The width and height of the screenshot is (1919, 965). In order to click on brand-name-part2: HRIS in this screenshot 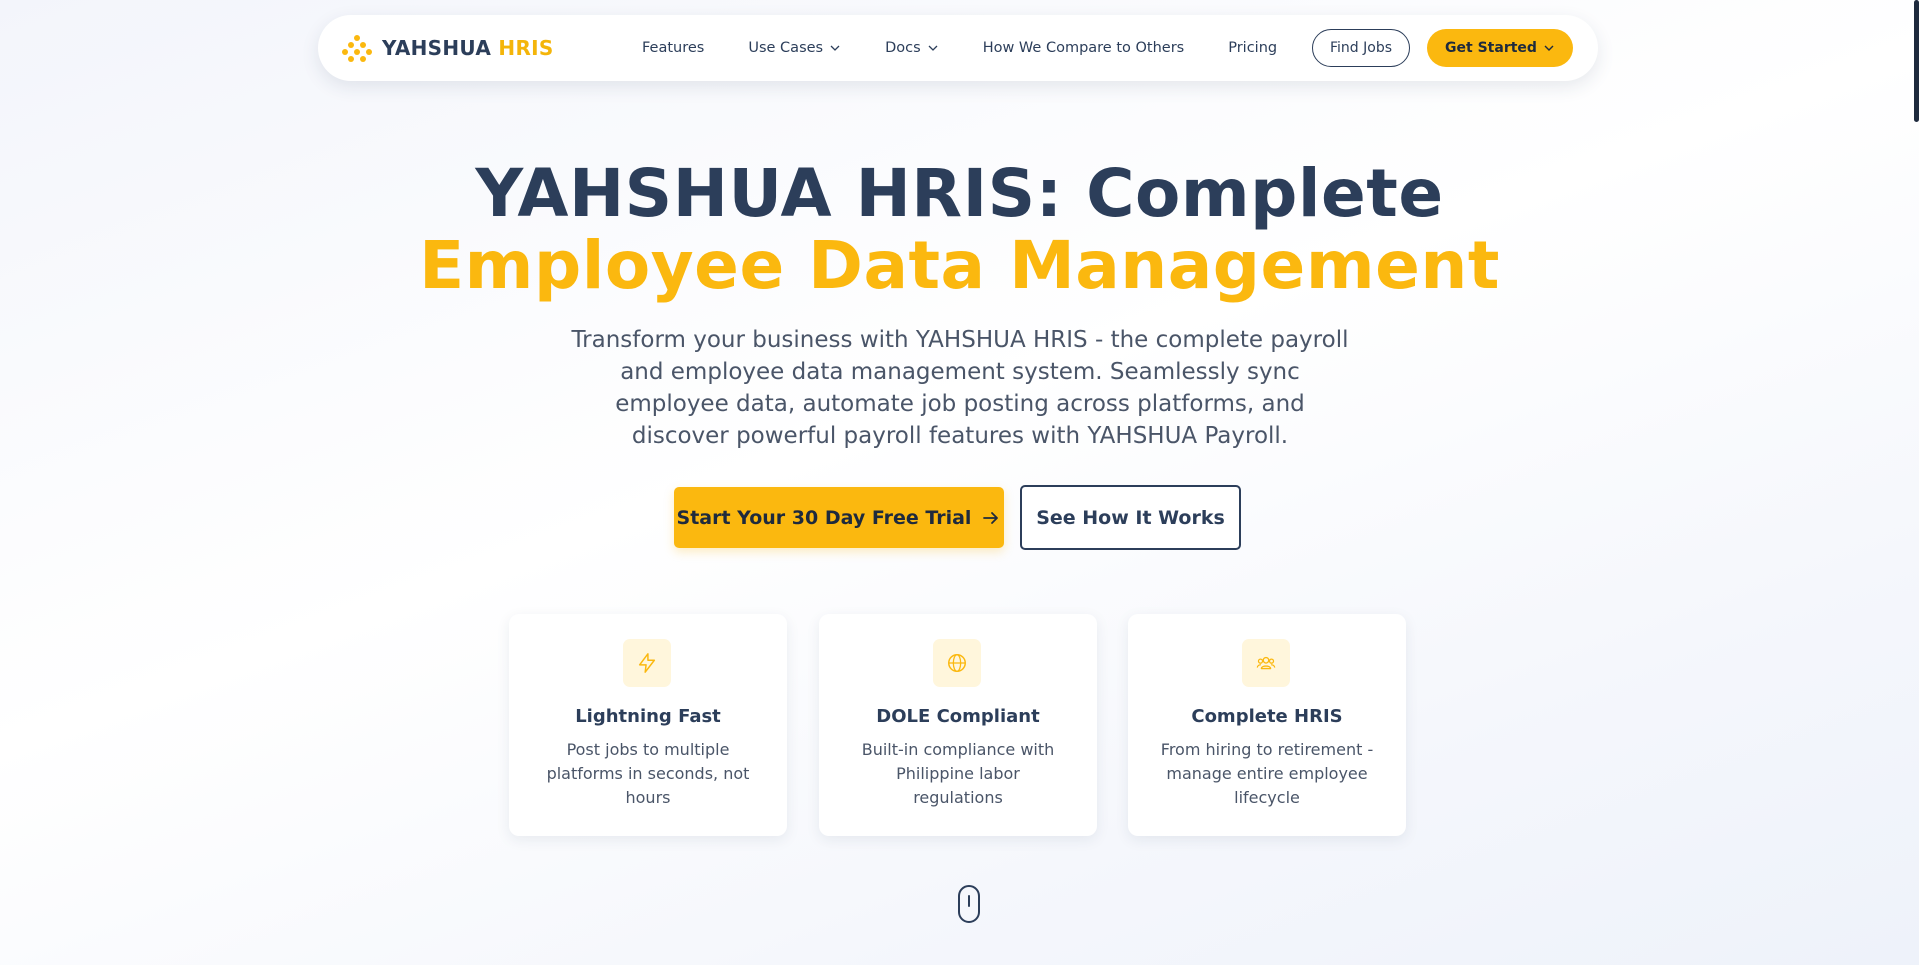, I will do `click(526, 48)`.